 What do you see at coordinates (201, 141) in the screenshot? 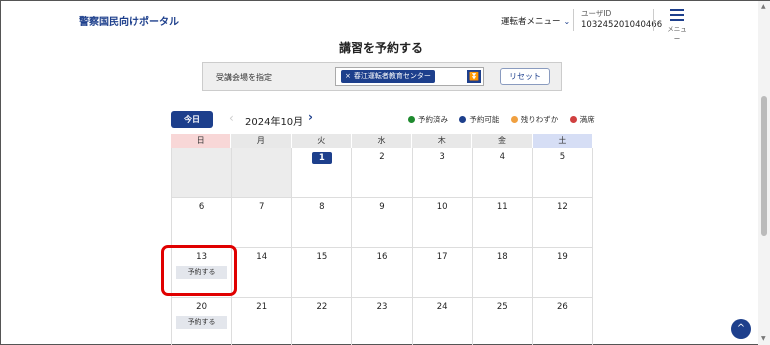
I see `weekday-sun: 日` at bounding box center [201, 141].